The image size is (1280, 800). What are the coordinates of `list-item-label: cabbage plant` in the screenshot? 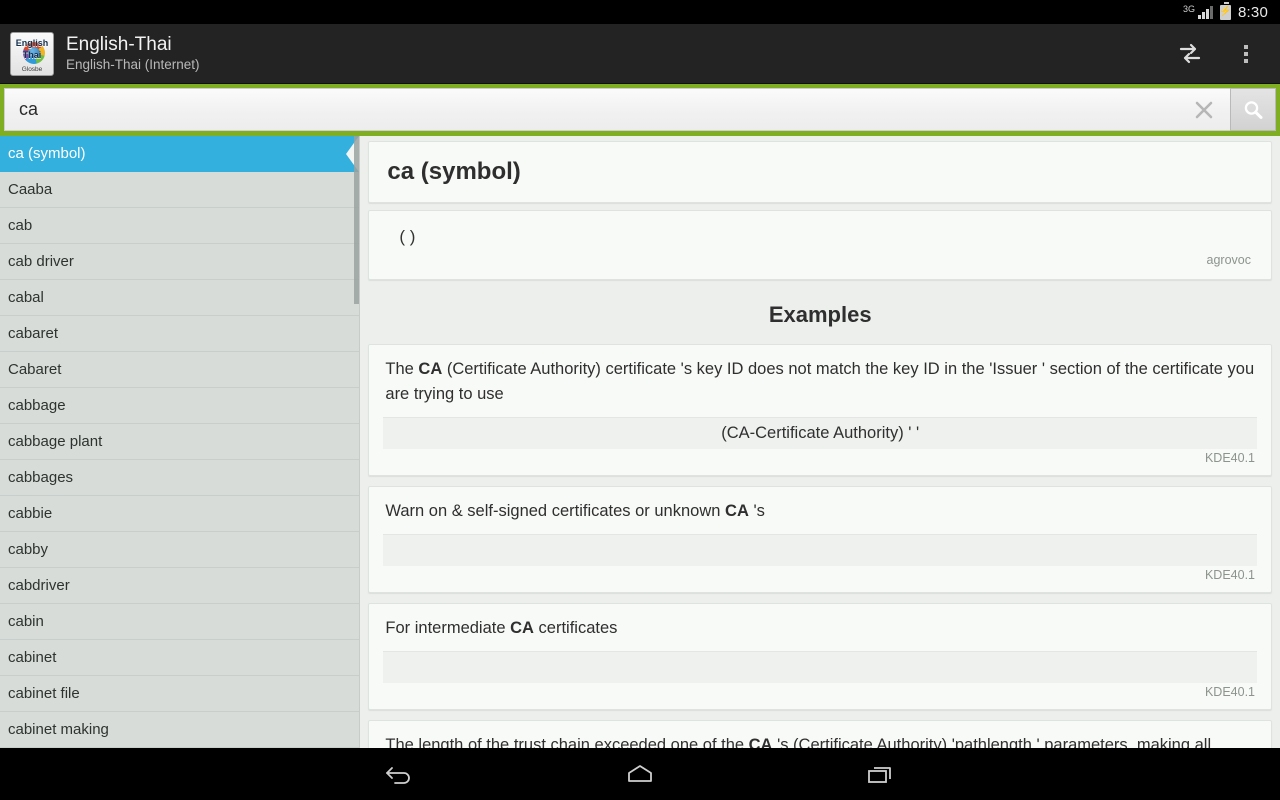 It's located at (55, 441).